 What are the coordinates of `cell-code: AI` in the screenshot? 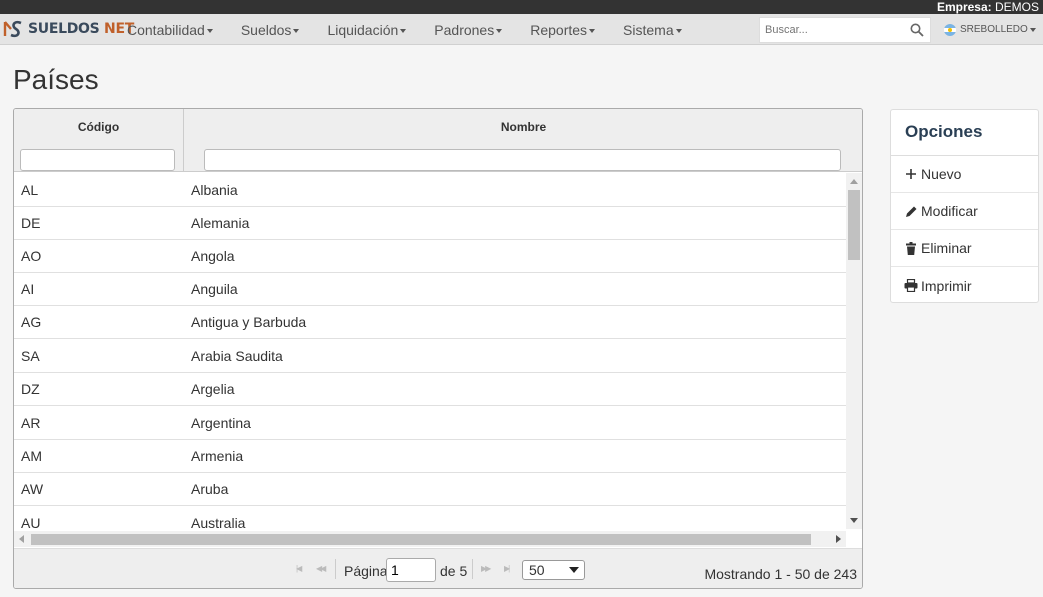 It's located at (28, 289).